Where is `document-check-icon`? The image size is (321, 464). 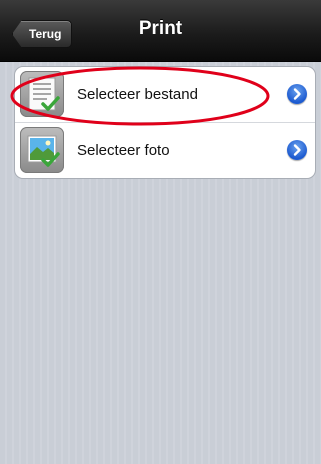
document-check-icon is located at coordinates (42, 94).